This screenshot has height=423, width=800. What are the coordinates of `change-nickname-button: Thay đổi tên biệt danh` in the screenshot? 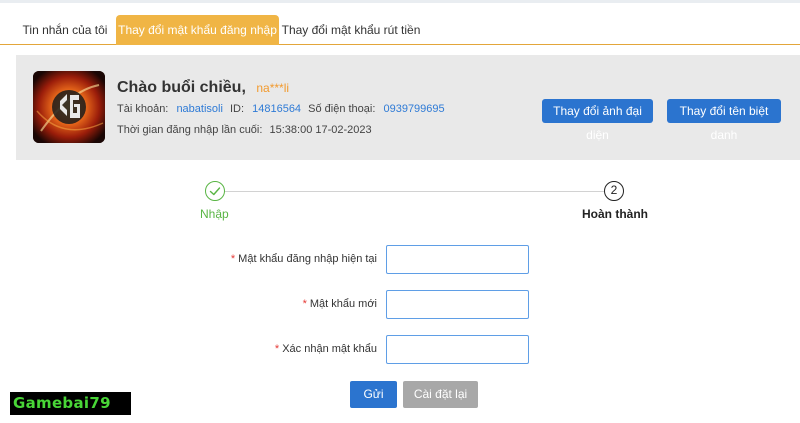 It's located at (724, 120).